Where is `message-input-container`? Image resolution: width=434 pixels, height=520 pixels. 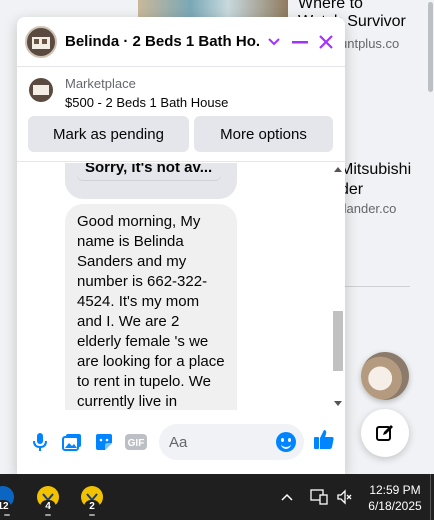
message-input-container is located at coordinates (231, 442).